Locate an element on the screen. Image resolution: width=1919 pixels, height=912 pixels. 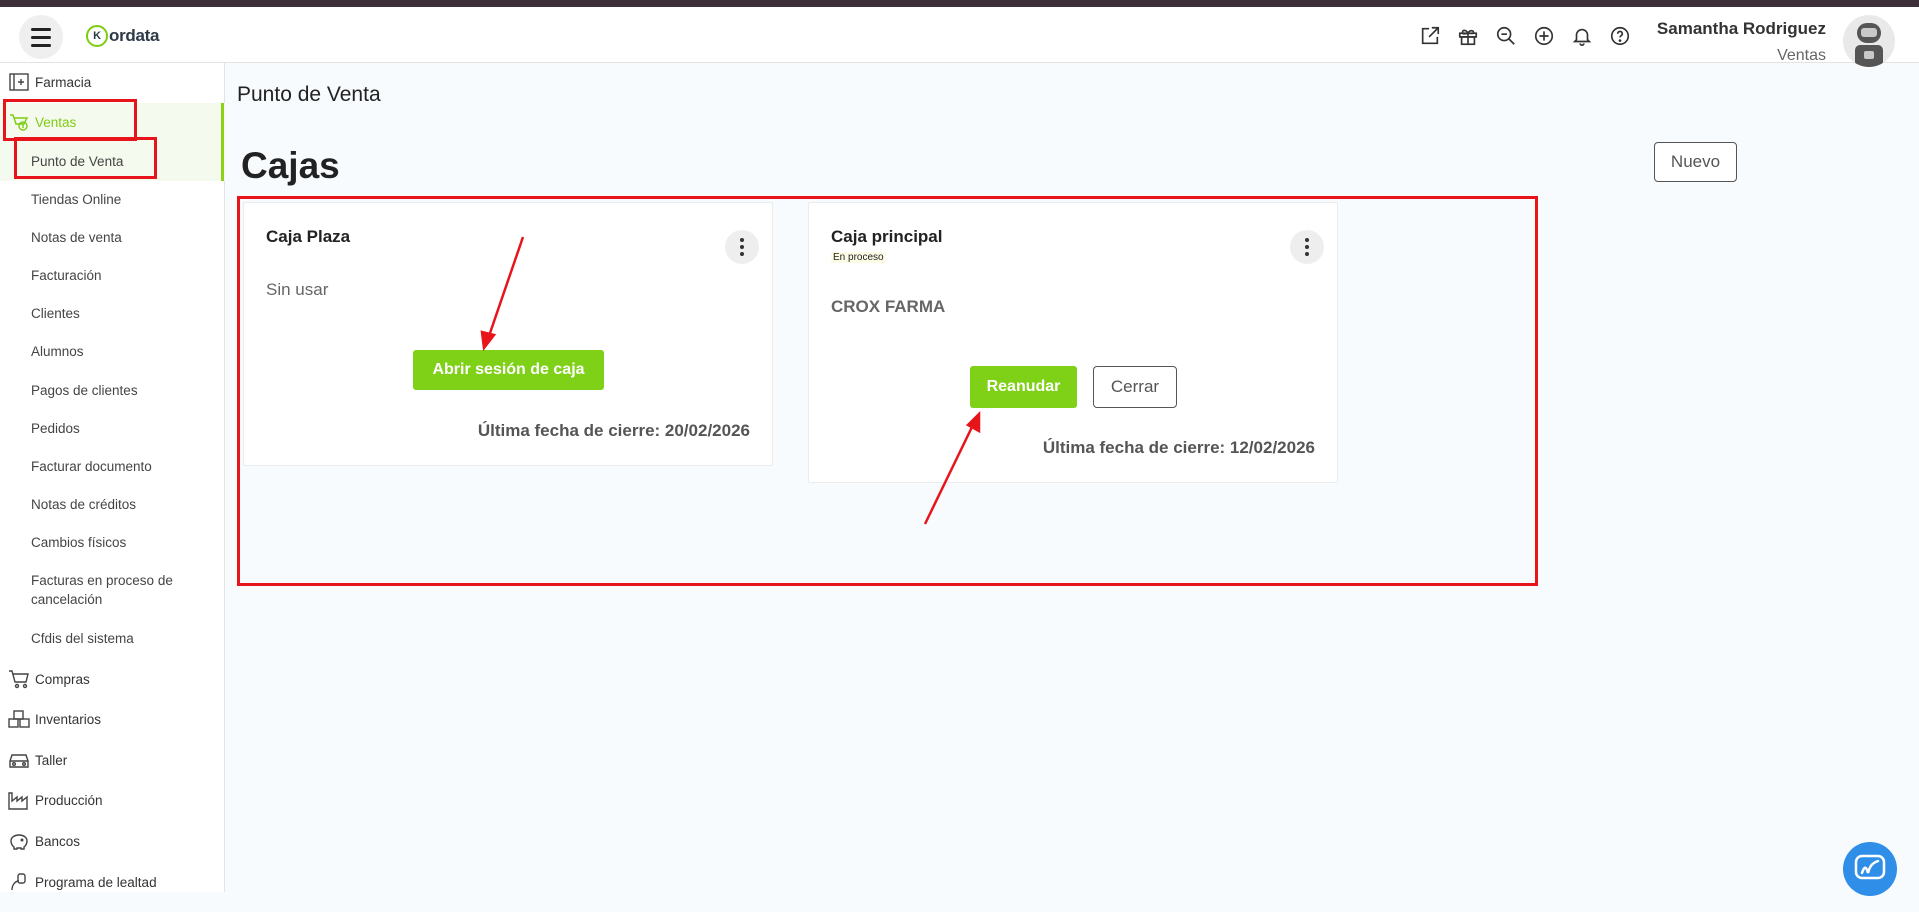
chat-icon is located at coordinates (1870, 867).